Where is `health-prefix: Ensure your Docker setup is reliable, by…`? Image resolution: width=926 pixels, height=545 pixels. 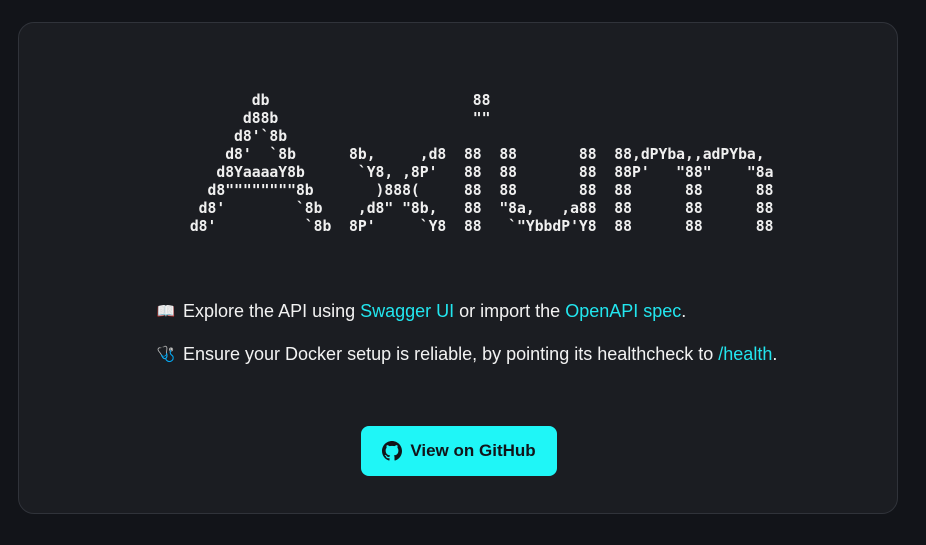
health-prefix: Ensure your Docker setup is reliable, by… is located at coordinates (451, 354).